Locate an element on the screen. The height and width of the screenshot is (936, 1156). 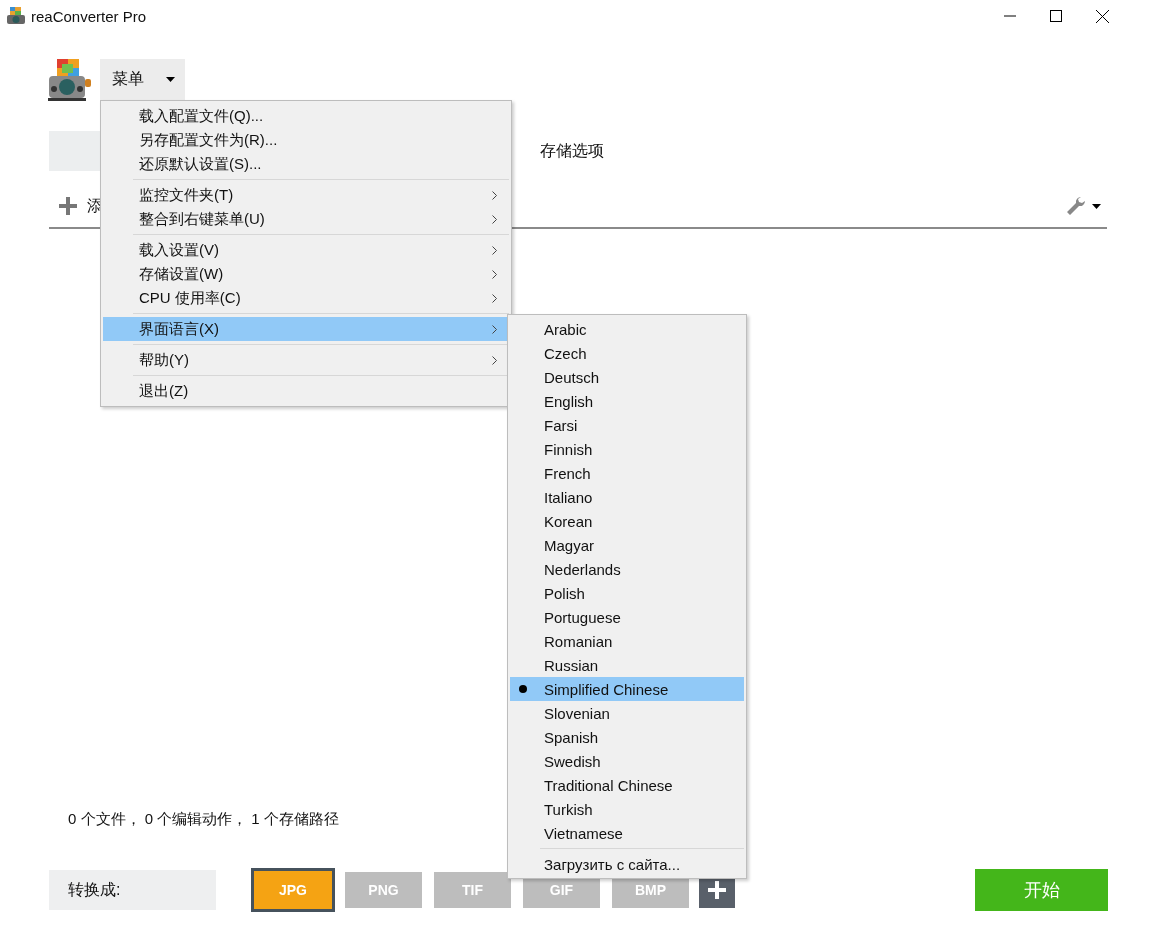
status-text: 0 个文件， 0 个编辑动作， 1 个存储路径 is located at coordinates (204, 819).